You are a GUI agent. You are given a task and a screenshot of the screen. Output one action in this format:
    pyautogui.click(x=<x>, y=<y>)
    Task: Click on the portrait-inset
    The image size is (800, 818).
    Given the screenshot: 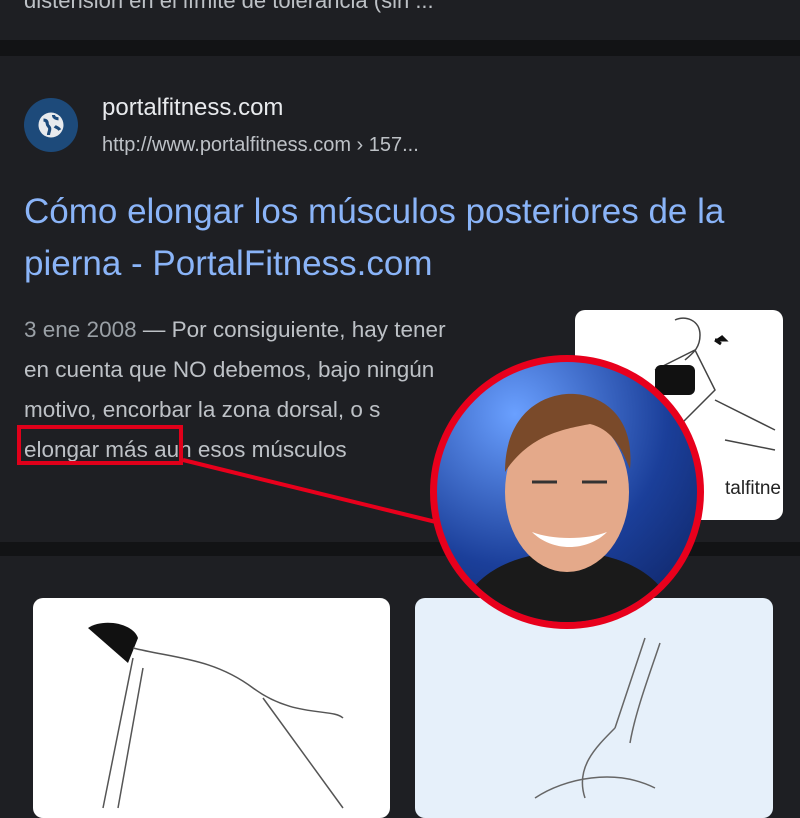 What is the action you would take?
    pyautogui.click(x=567, y=492)
    